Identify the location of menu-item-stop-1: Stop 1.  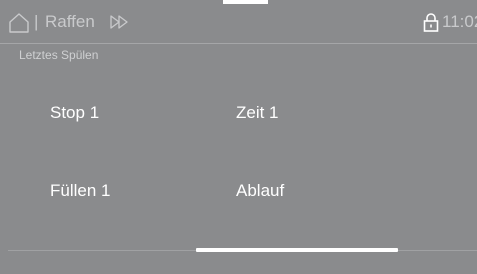
(74, 113).